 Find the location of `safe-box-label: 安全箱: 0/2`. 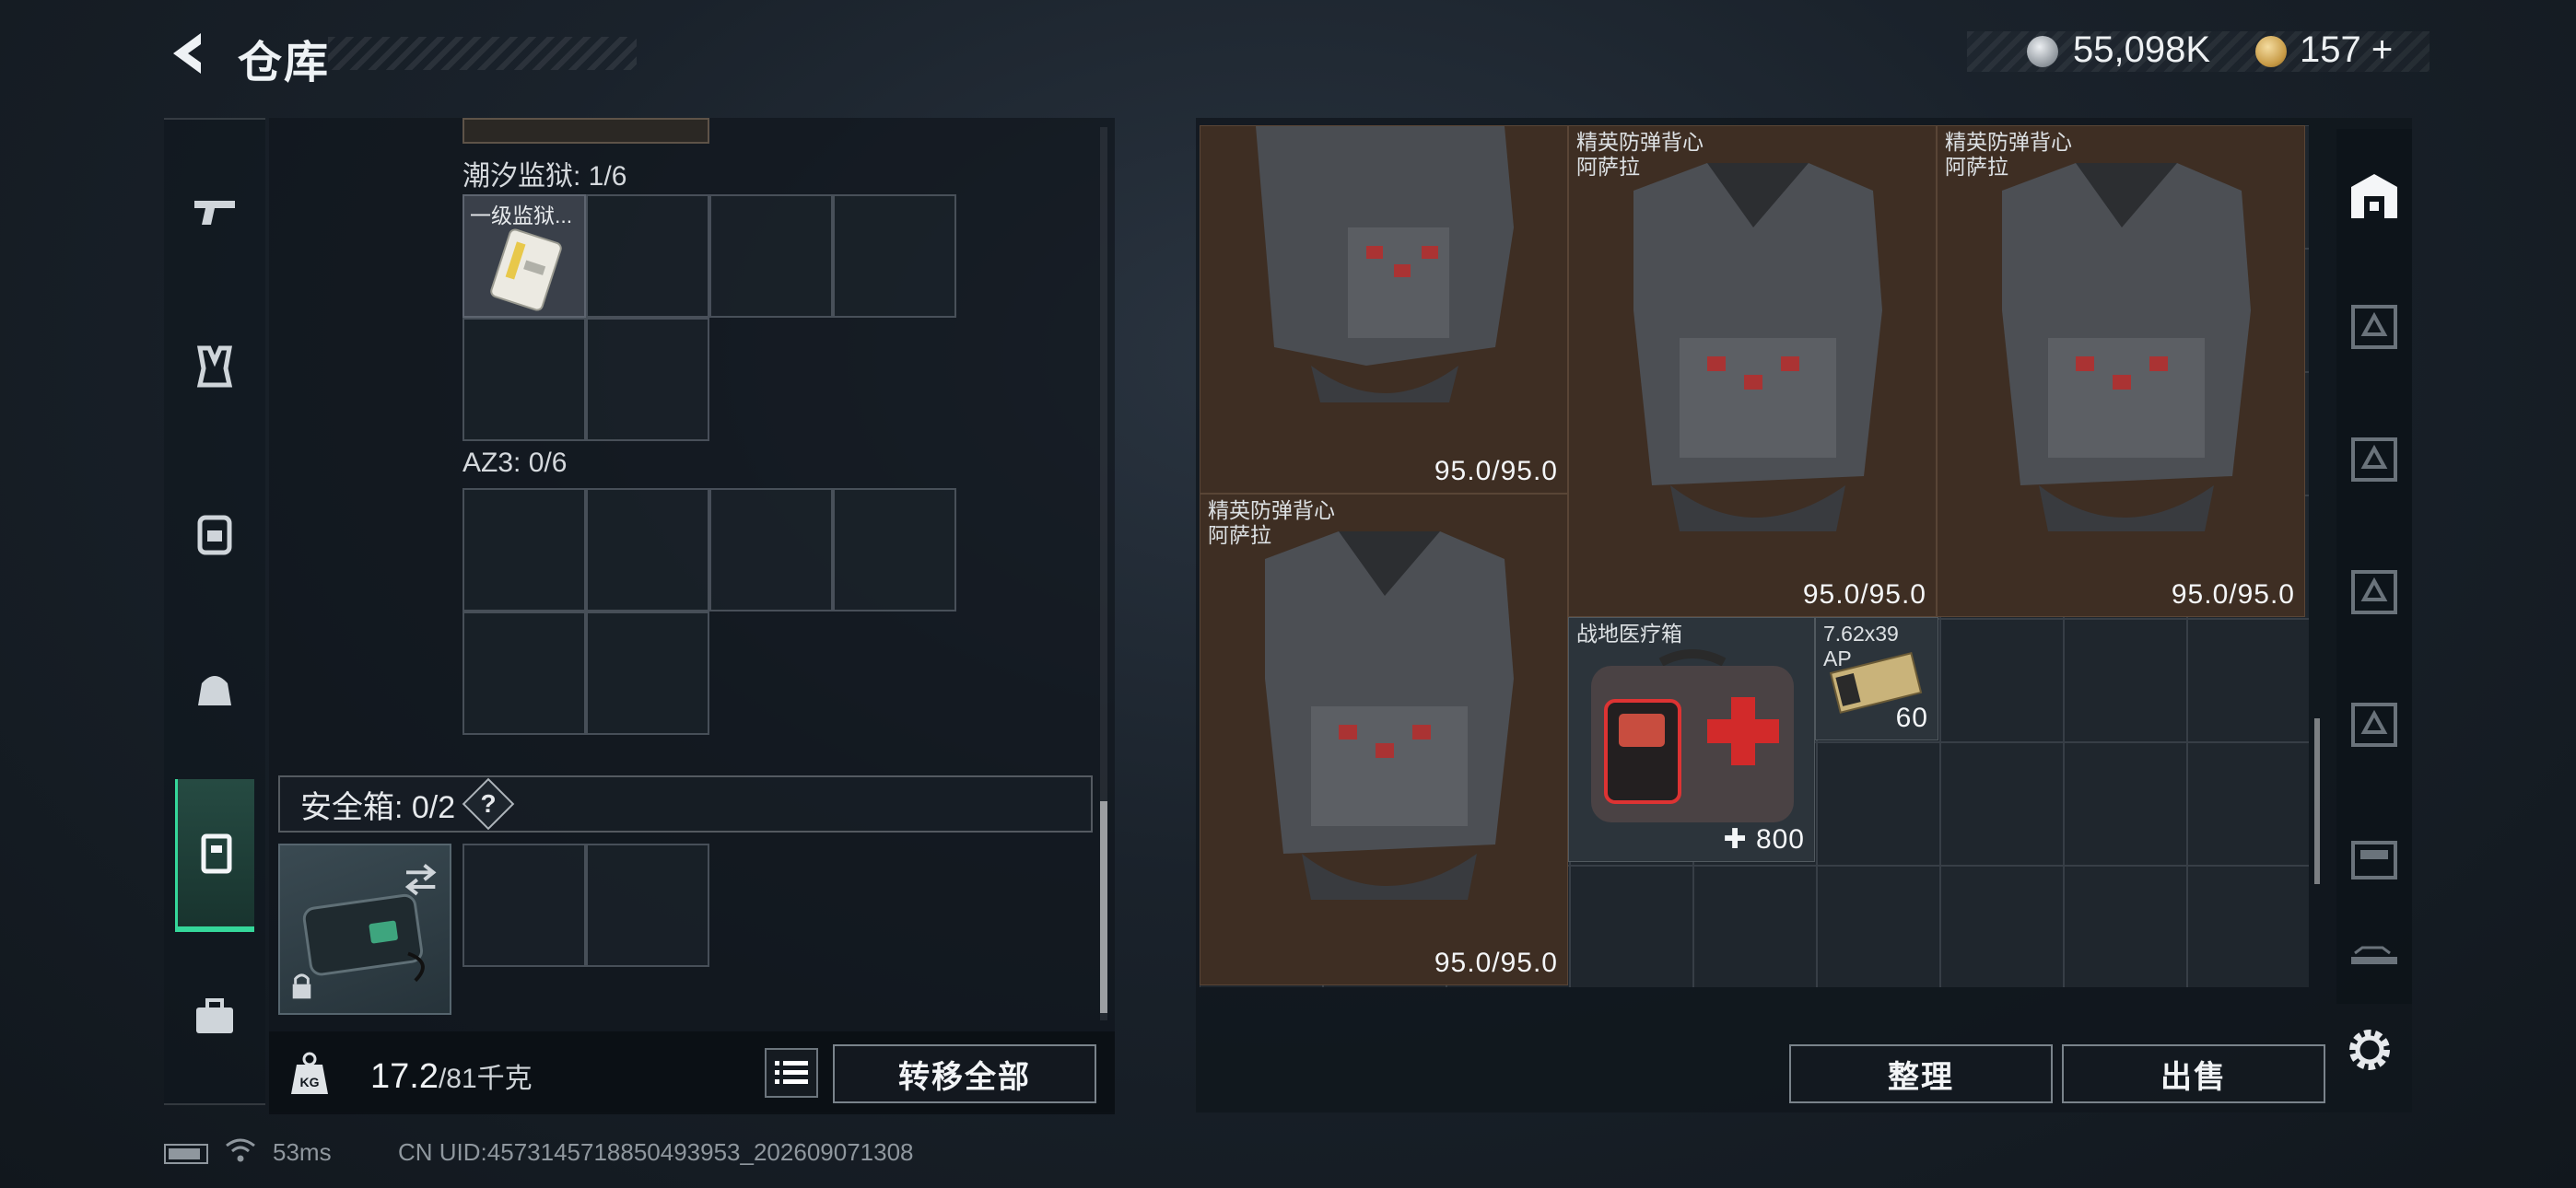

safe-box-label: 安全箱: 0/2 is located at coordinates (378, 807).